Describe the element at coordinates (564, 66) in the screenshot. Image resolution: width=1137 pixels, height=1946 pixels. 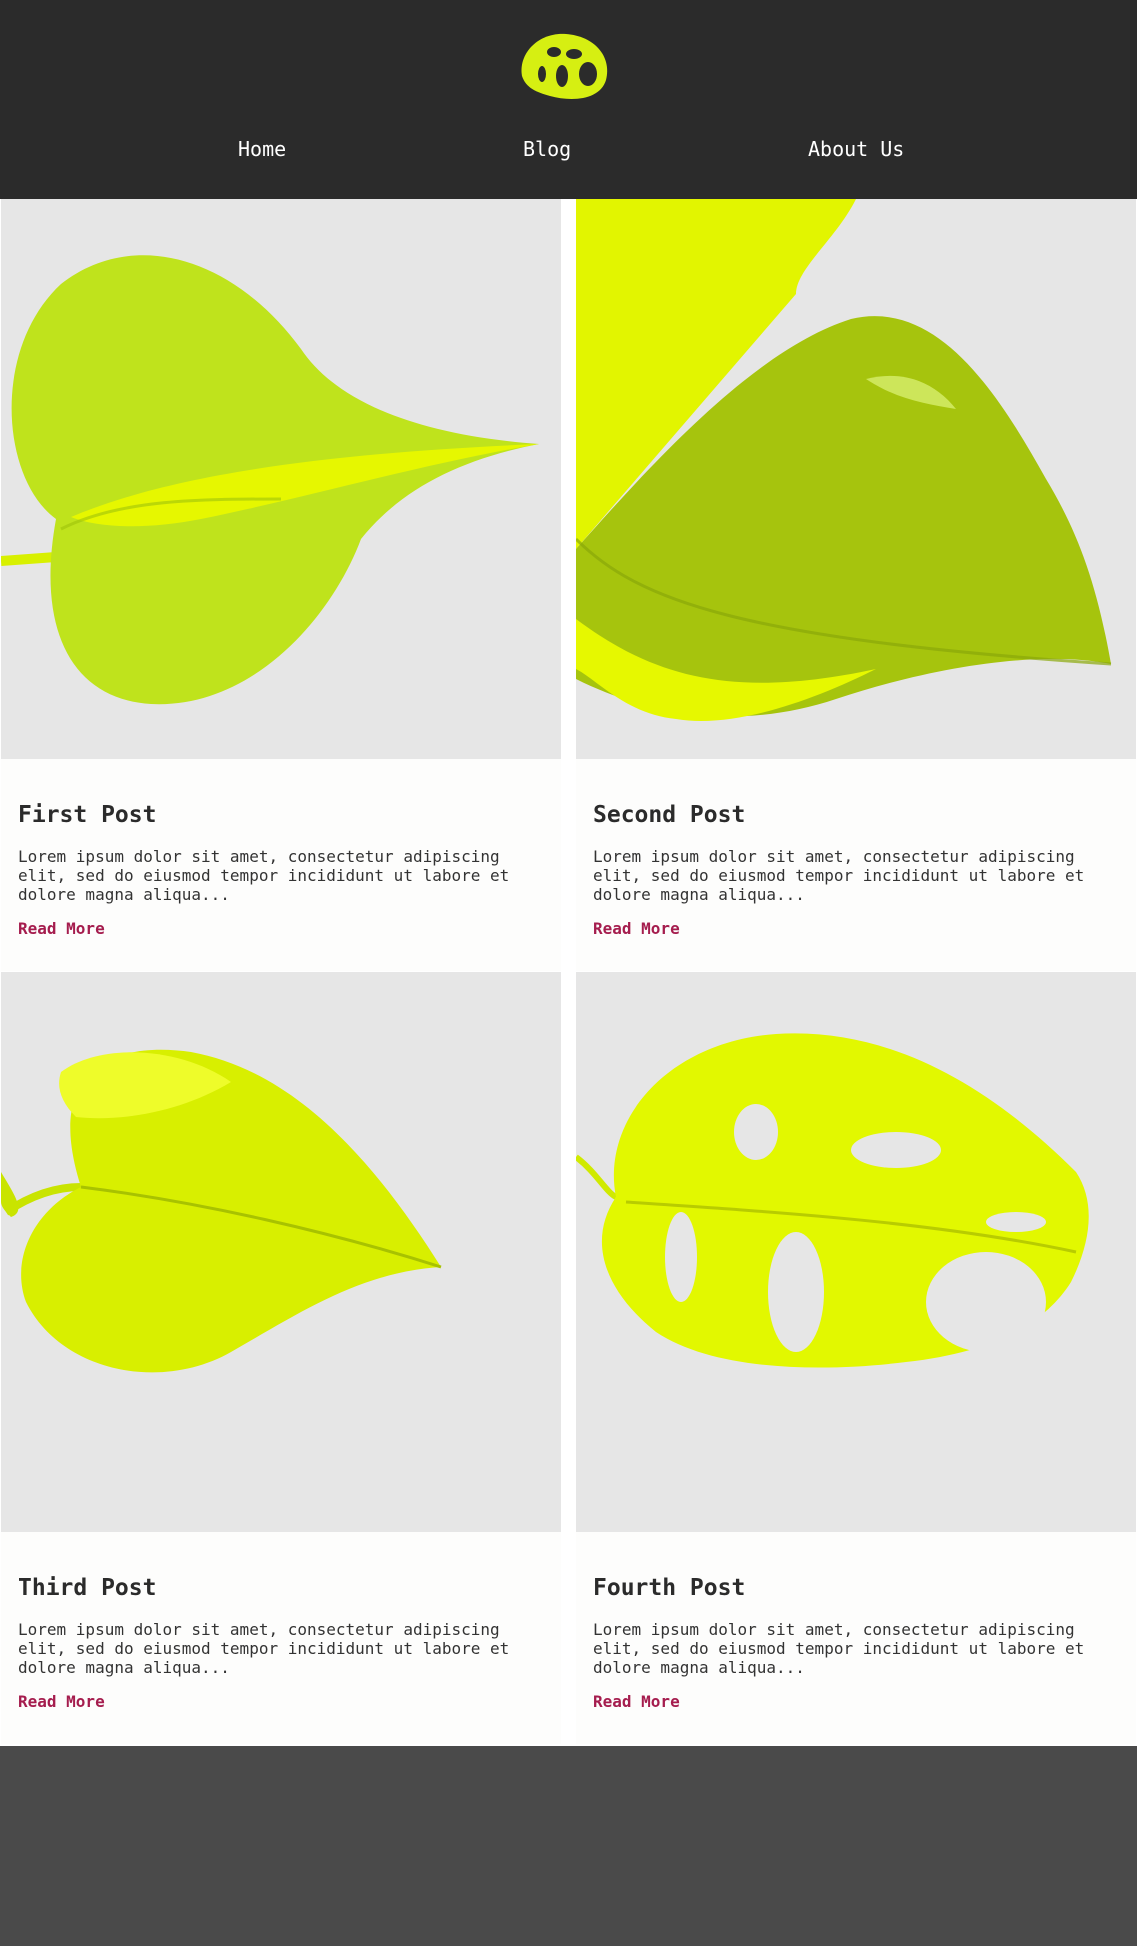
I see `monstera-leaf-icon` at that location.